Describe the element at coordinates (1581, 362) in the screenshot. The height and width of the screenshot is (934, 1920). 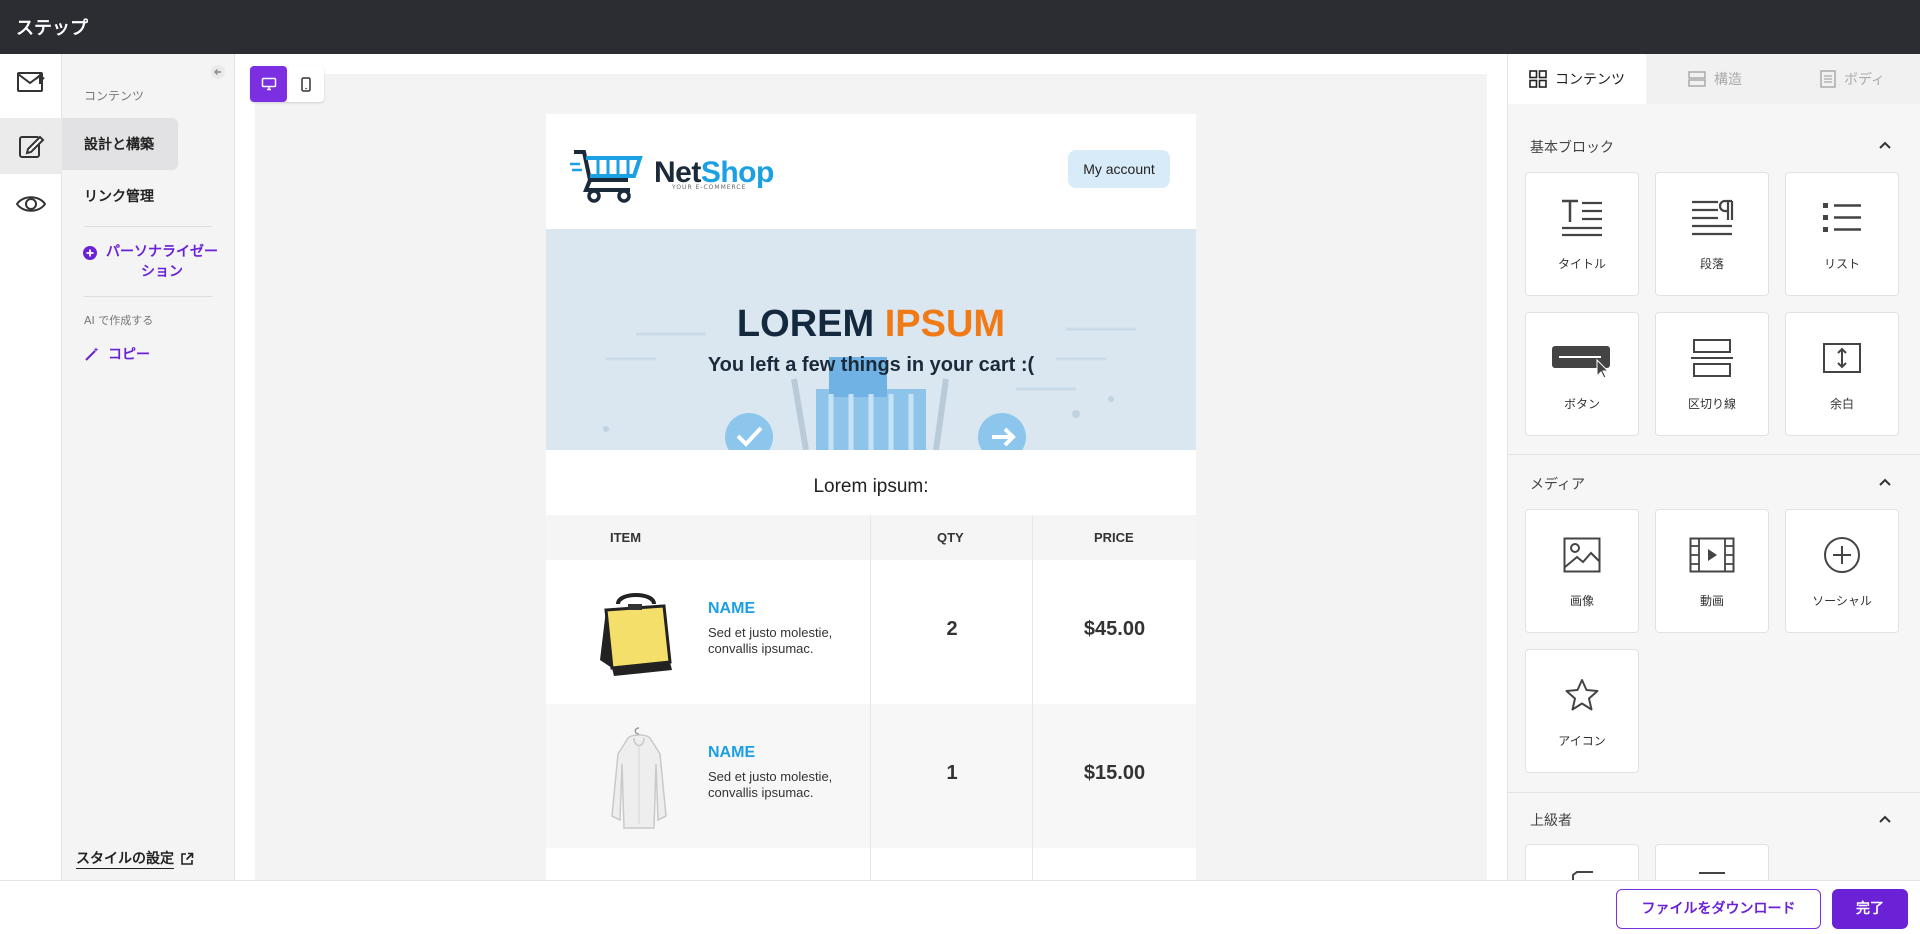
I see `button-block-icon` at that location.